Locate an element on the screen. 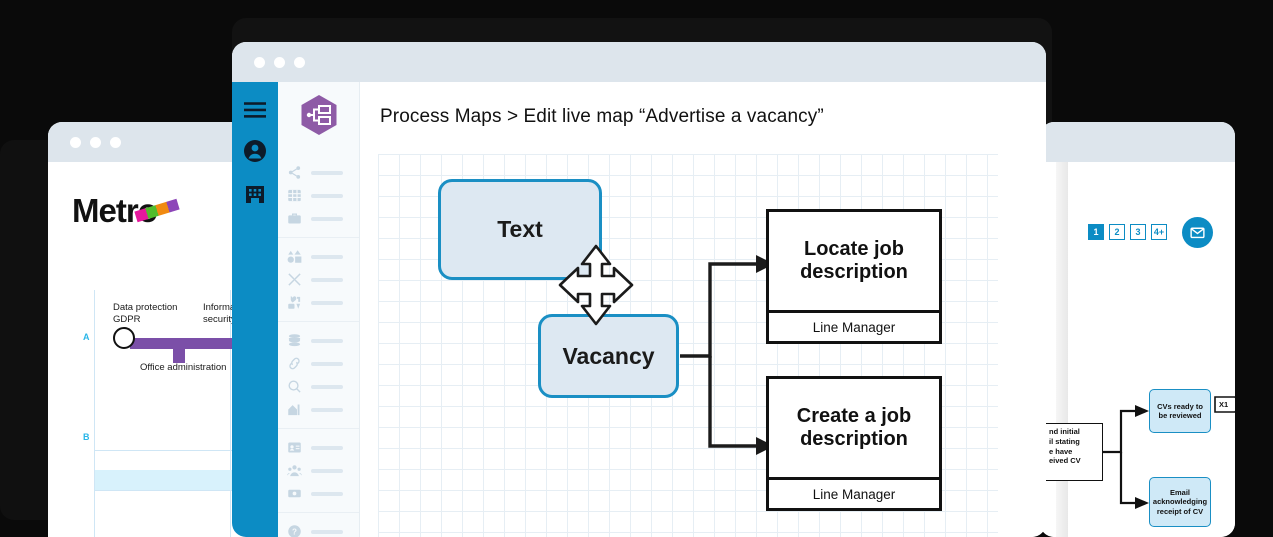 This screenshot has height=537, width=1273. nav-item-id-card is located at coordinates (318, 447).